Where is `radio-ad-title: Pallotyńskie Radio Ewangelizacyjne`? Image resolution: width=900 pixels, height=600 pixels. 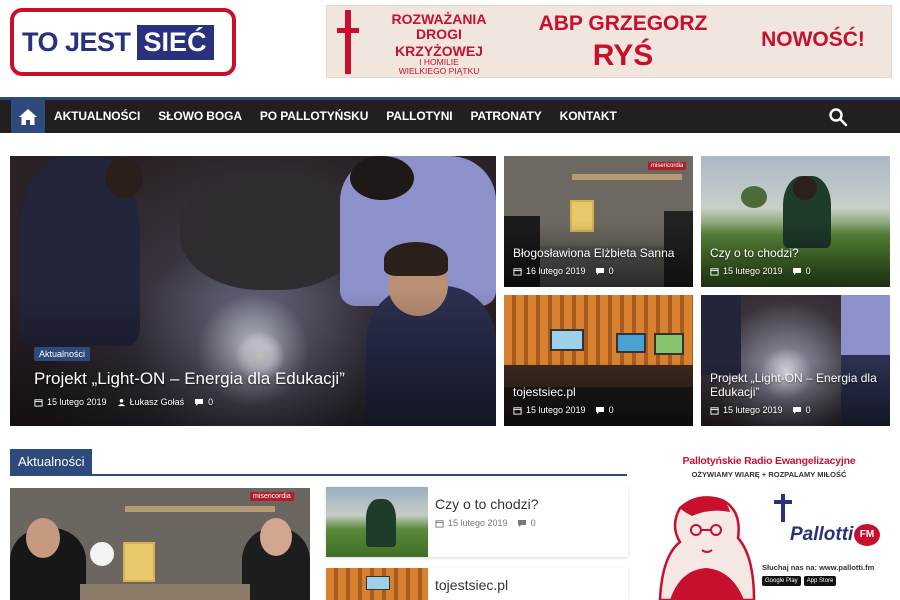
radio-ad-title: Pallotyńskie Radio Ewangelizacyjne is located at coordinates (769, 461).